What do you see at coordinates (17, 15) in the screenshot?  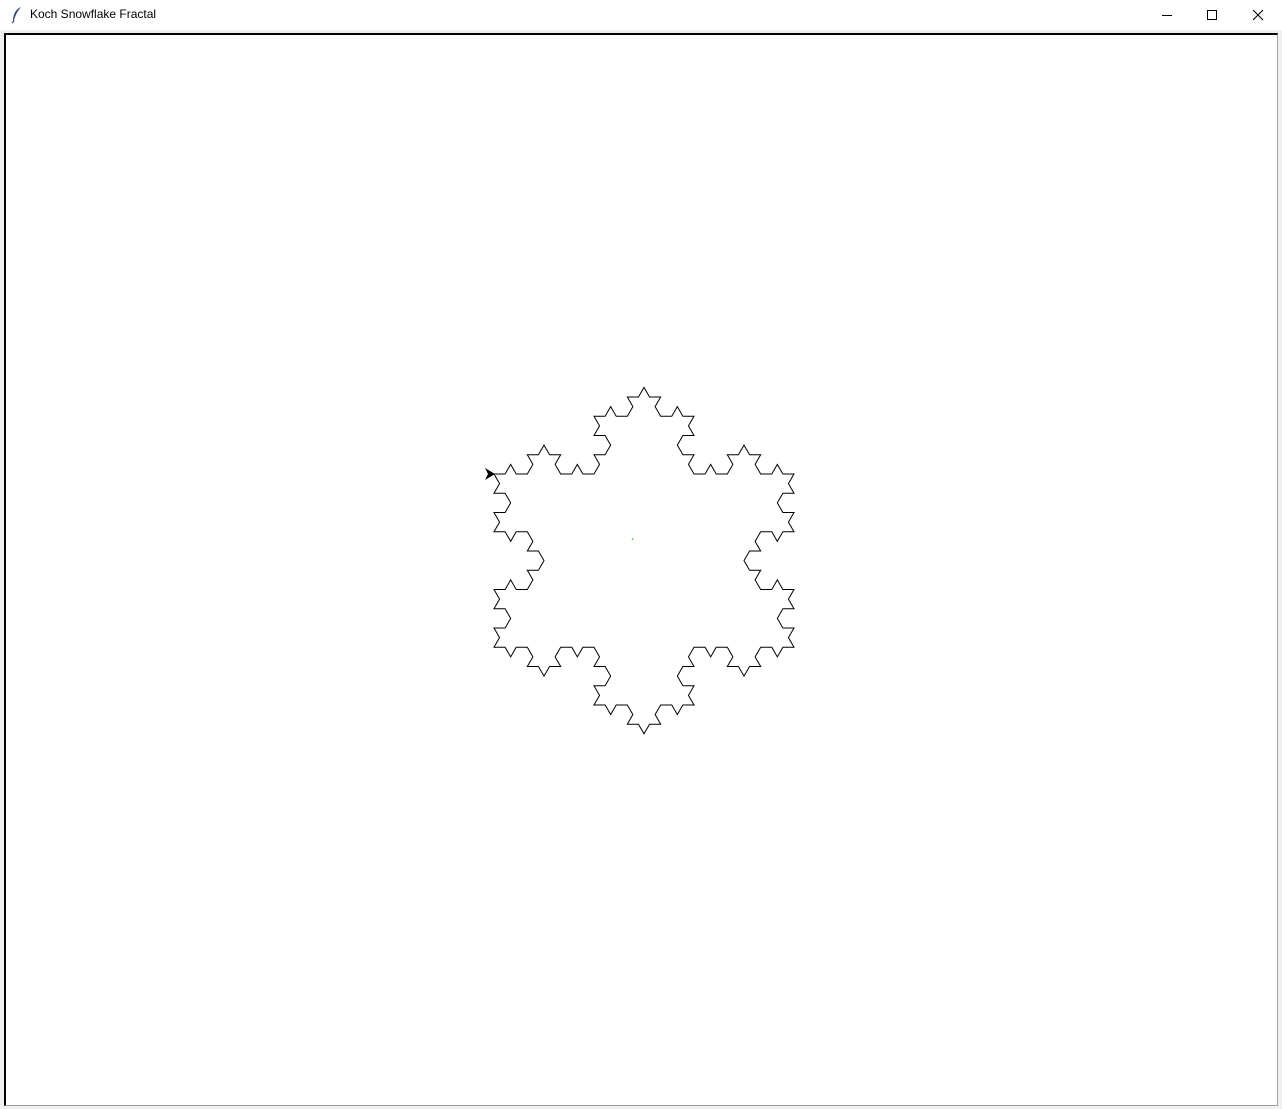 I see `feather-icon` at bounding box center [17, 15].